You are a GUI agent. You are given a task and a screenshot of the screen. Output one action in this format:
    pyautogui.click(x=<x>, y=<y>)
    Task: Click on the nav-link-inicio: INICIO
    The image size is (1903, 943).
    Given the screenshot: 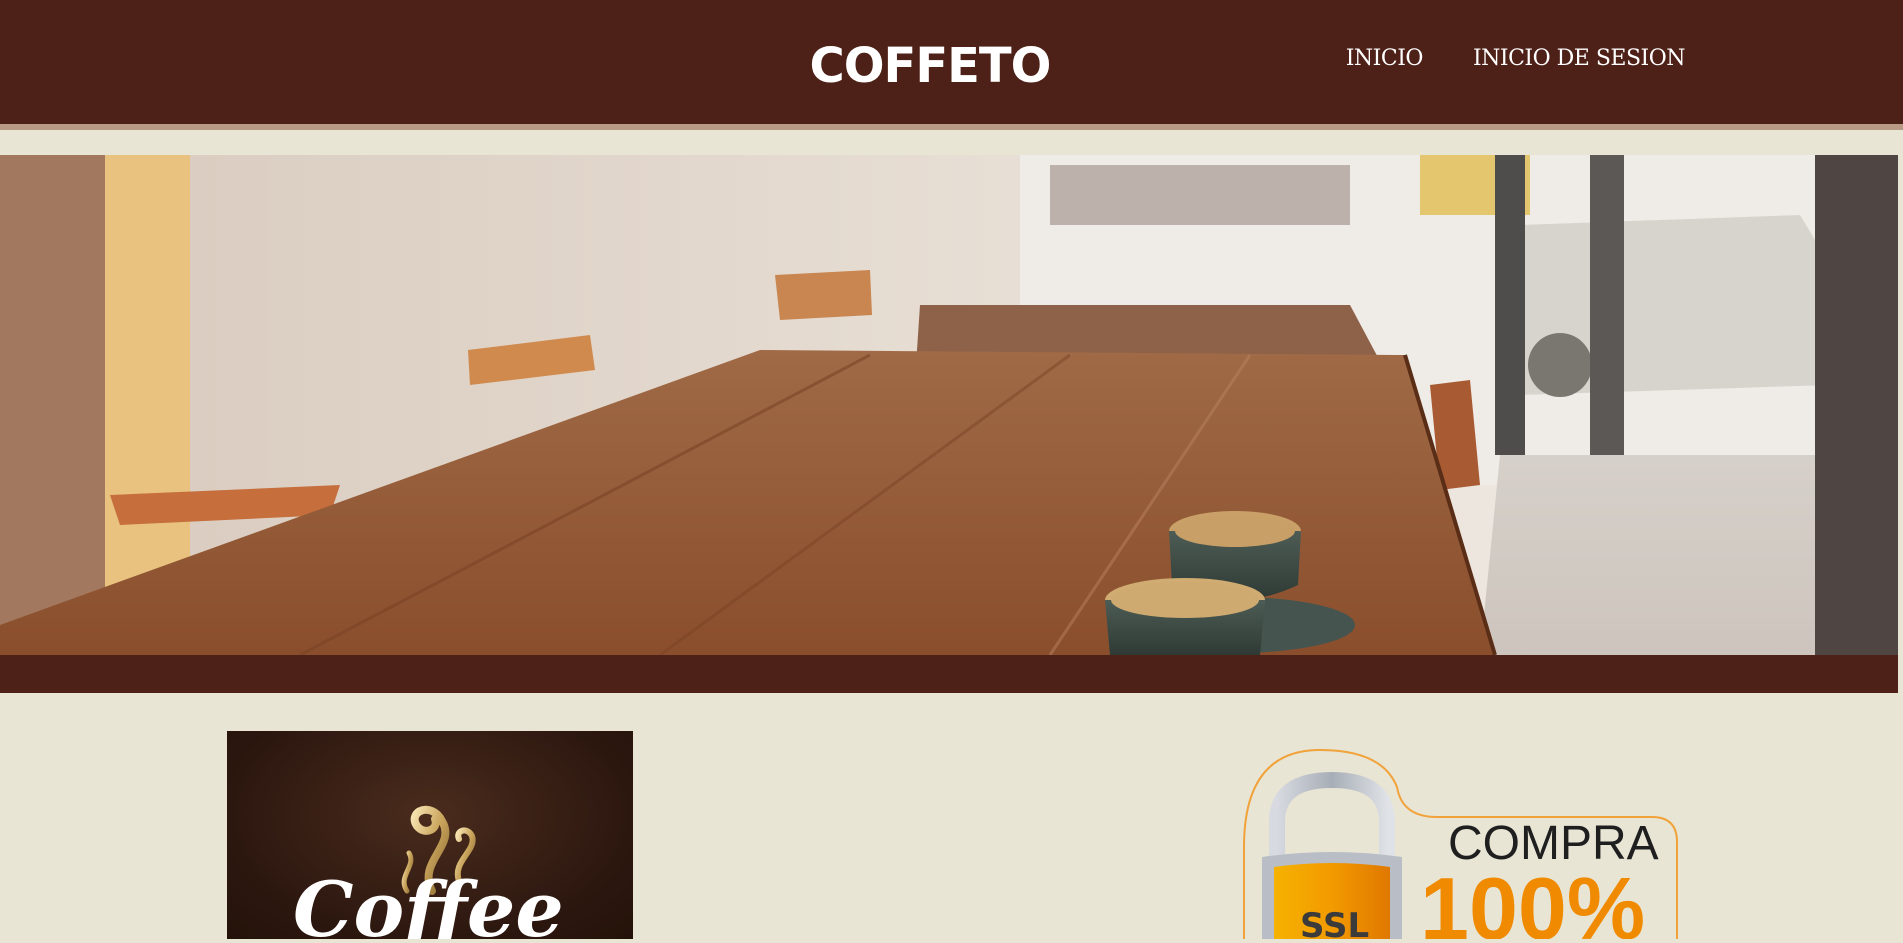 What is the action you would take?
    pyautogui.click(x=1385, y=58)
    